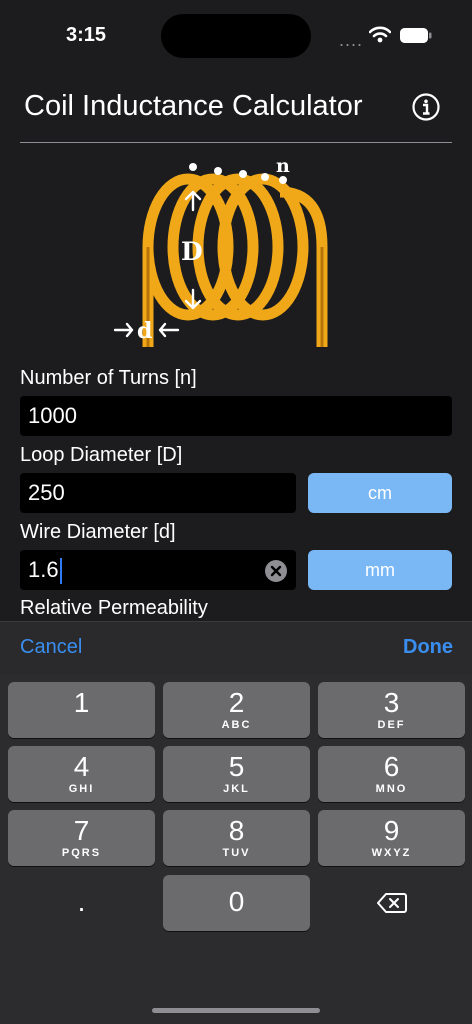 The image size is (472, 1024). I want to click on home-indicator, so click(236, 1010).